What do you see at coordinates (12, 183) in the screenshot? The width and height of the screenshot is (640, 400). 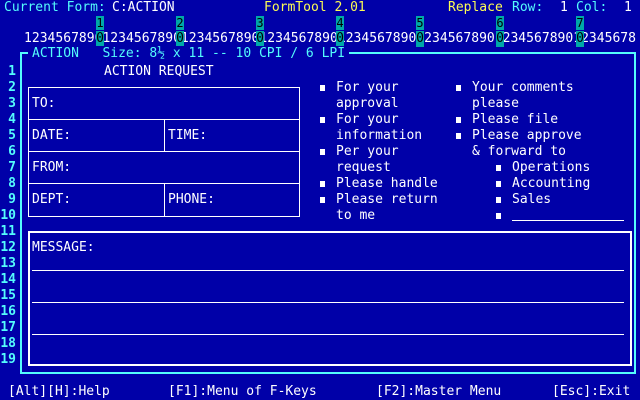 I see `line-number: 8` at bounding box center [12, 183].